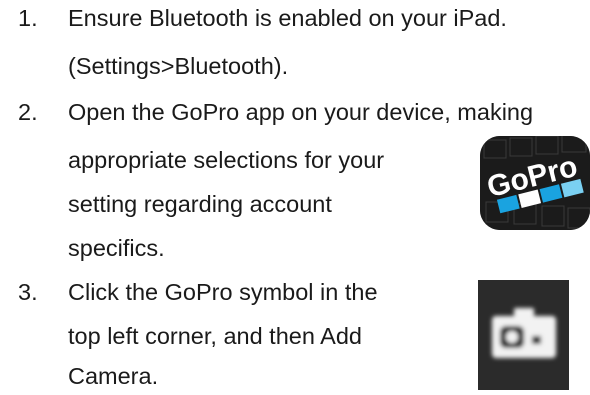  I want to click on gopro-app-icon: GoPro, so click(535, 183).